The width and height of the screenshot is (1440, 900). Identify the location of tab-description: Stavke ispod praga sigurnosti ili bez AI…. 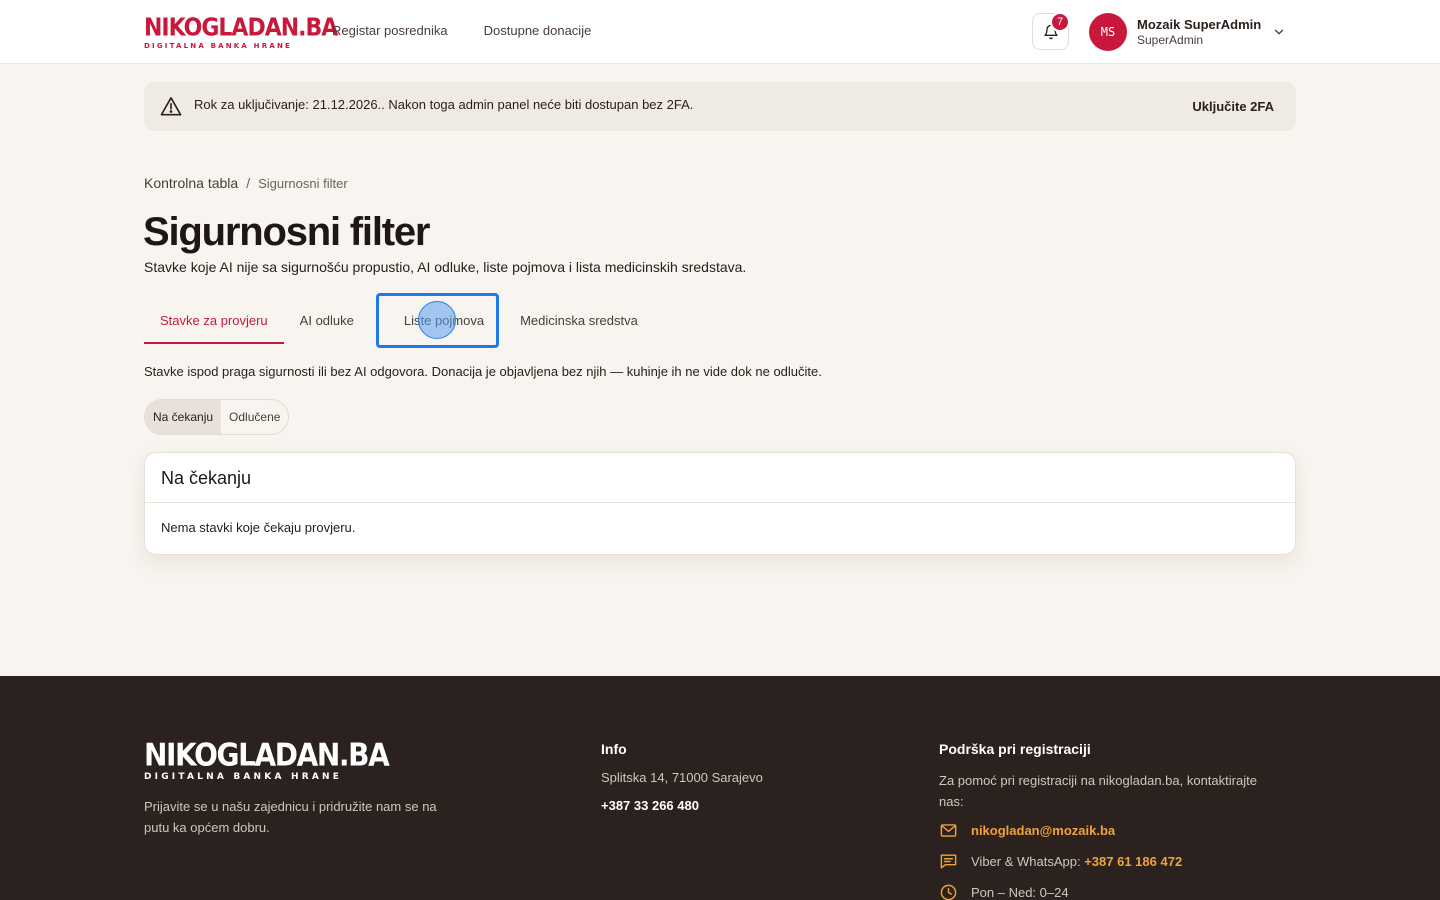
(483, 371).